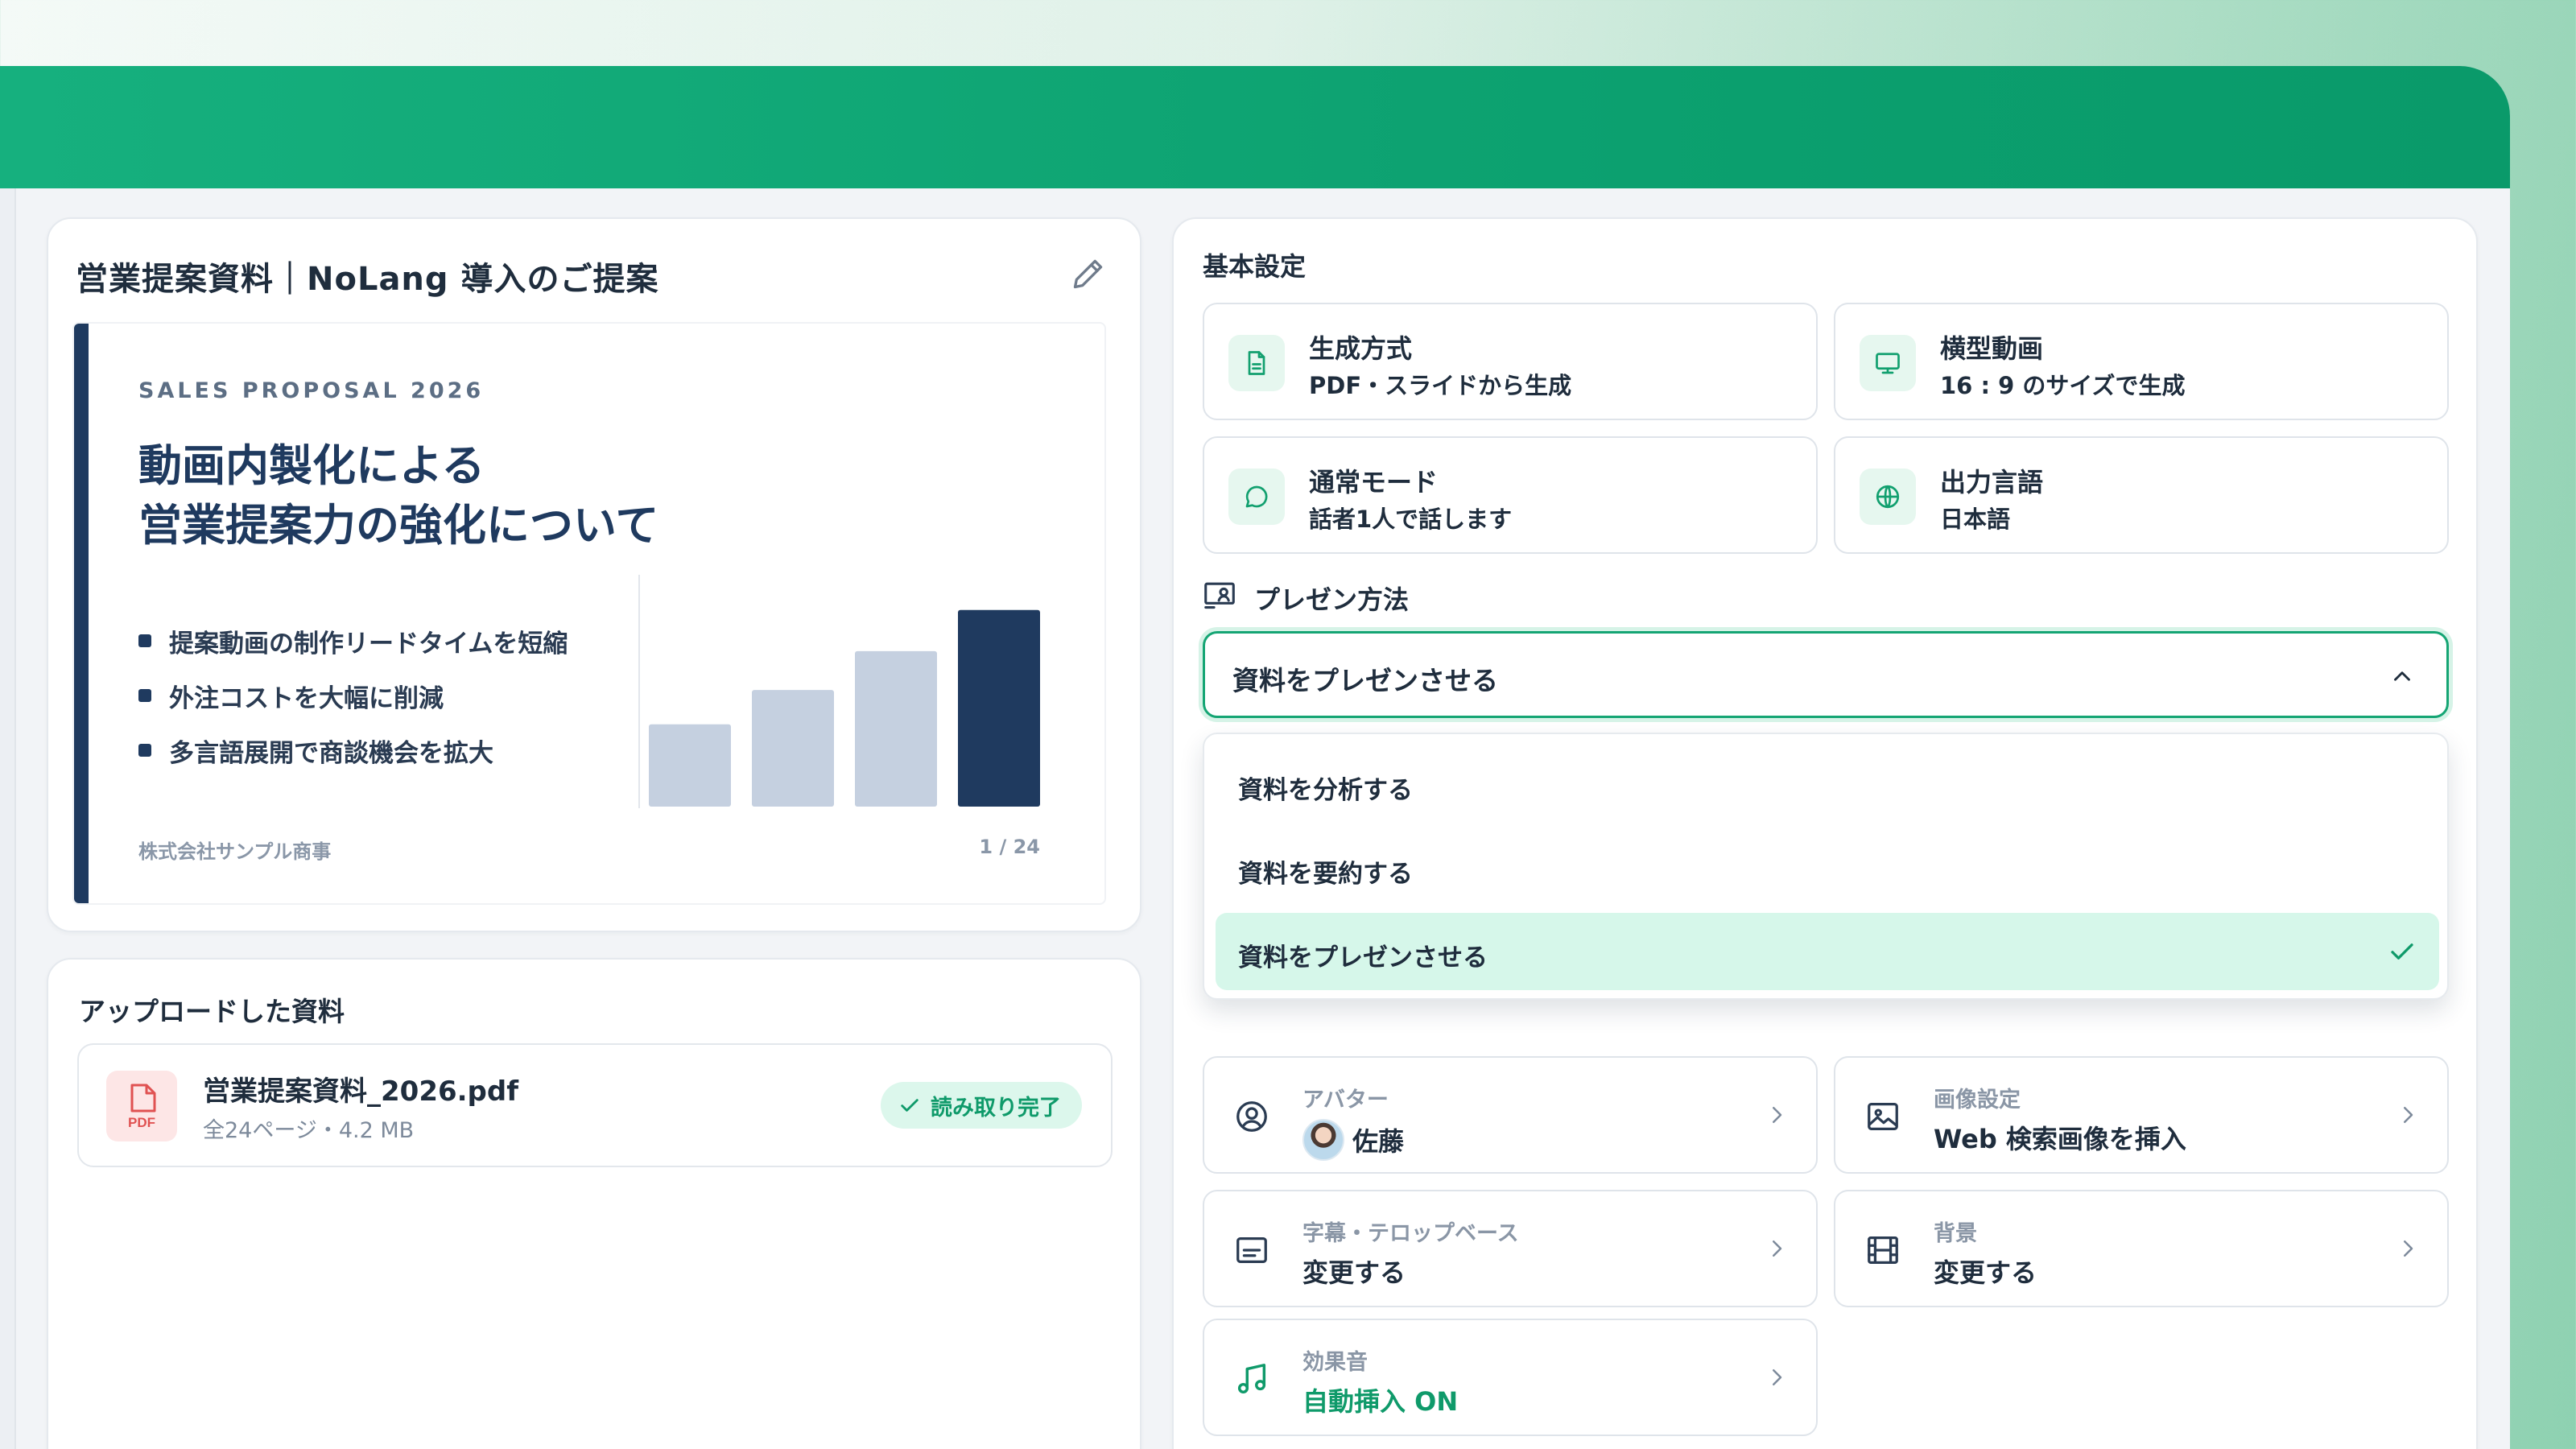 The image size is (2576, 1449). Describe the element at coordinates (1353, 1140) in the screenshot. I see `option-value: 佐藤` at that location.